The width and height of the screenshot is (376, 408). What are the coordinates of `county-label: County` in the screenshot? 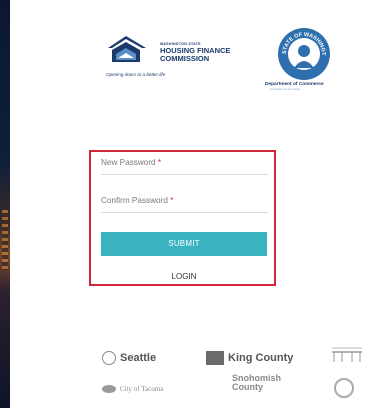 It's located at (247, 387).